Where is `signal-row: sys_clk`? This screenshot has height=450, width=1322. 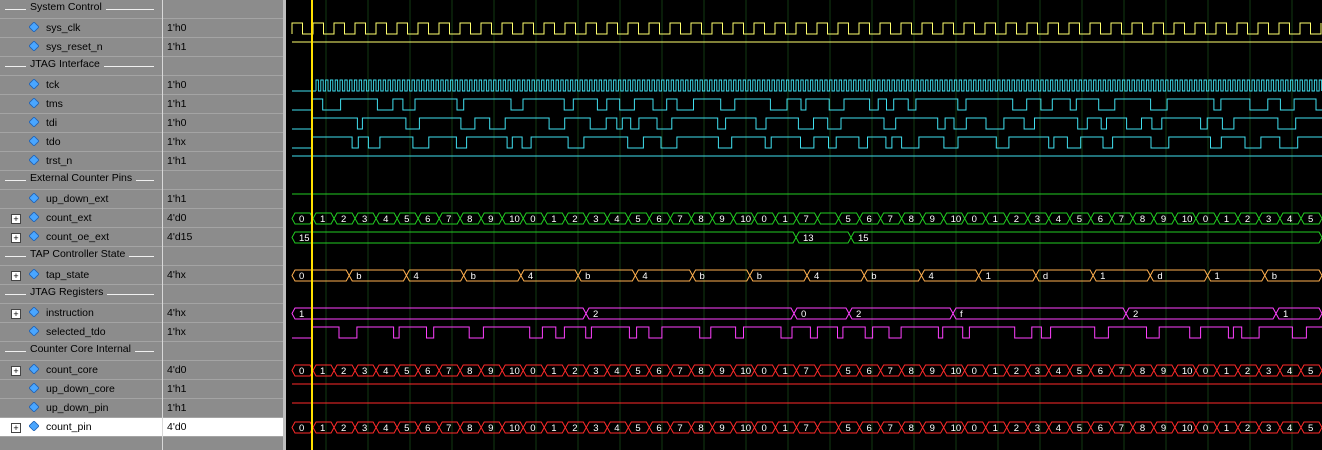 signal-row: sys_clk is located at coordinates (81, 28).